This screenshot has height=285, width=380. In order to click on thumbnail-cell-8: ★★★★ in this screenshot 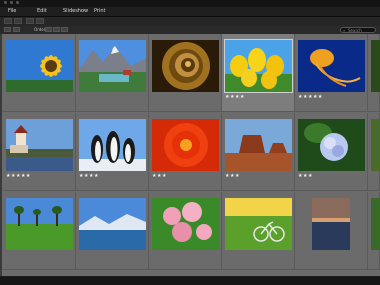, I will do `click(112, 152)`.